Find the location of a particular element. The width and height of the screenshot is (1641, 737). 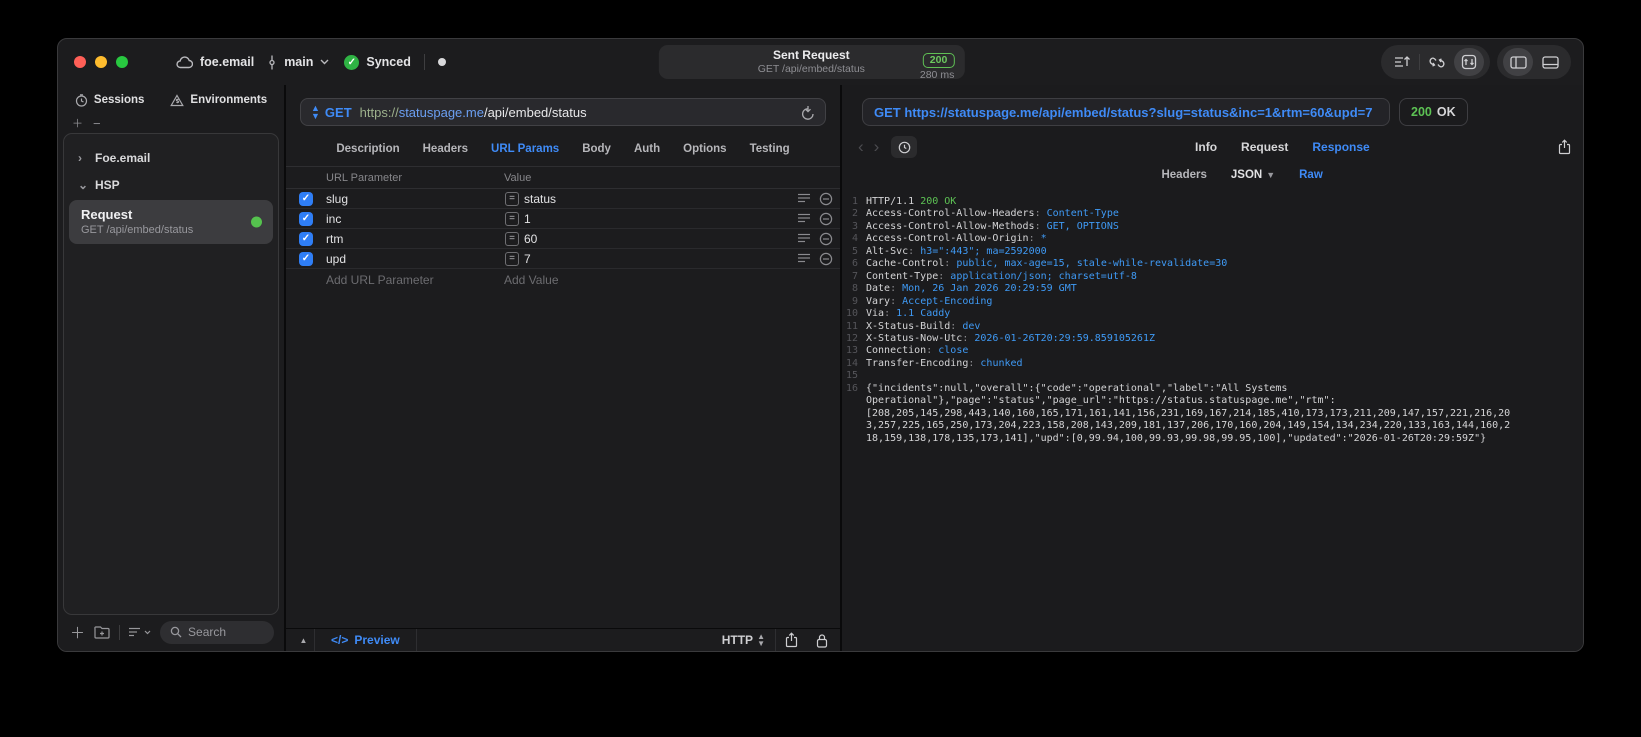

export-response-icon is located at coordinates (1564, 147).